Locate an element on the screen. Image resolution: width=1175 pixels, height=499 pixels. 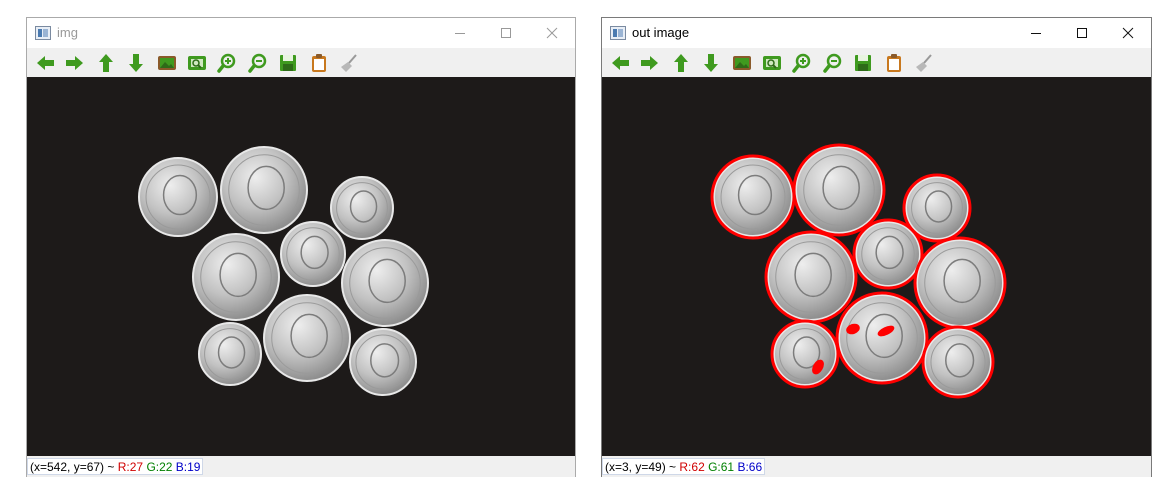
window-title: img is located at coordinates (67, 32).